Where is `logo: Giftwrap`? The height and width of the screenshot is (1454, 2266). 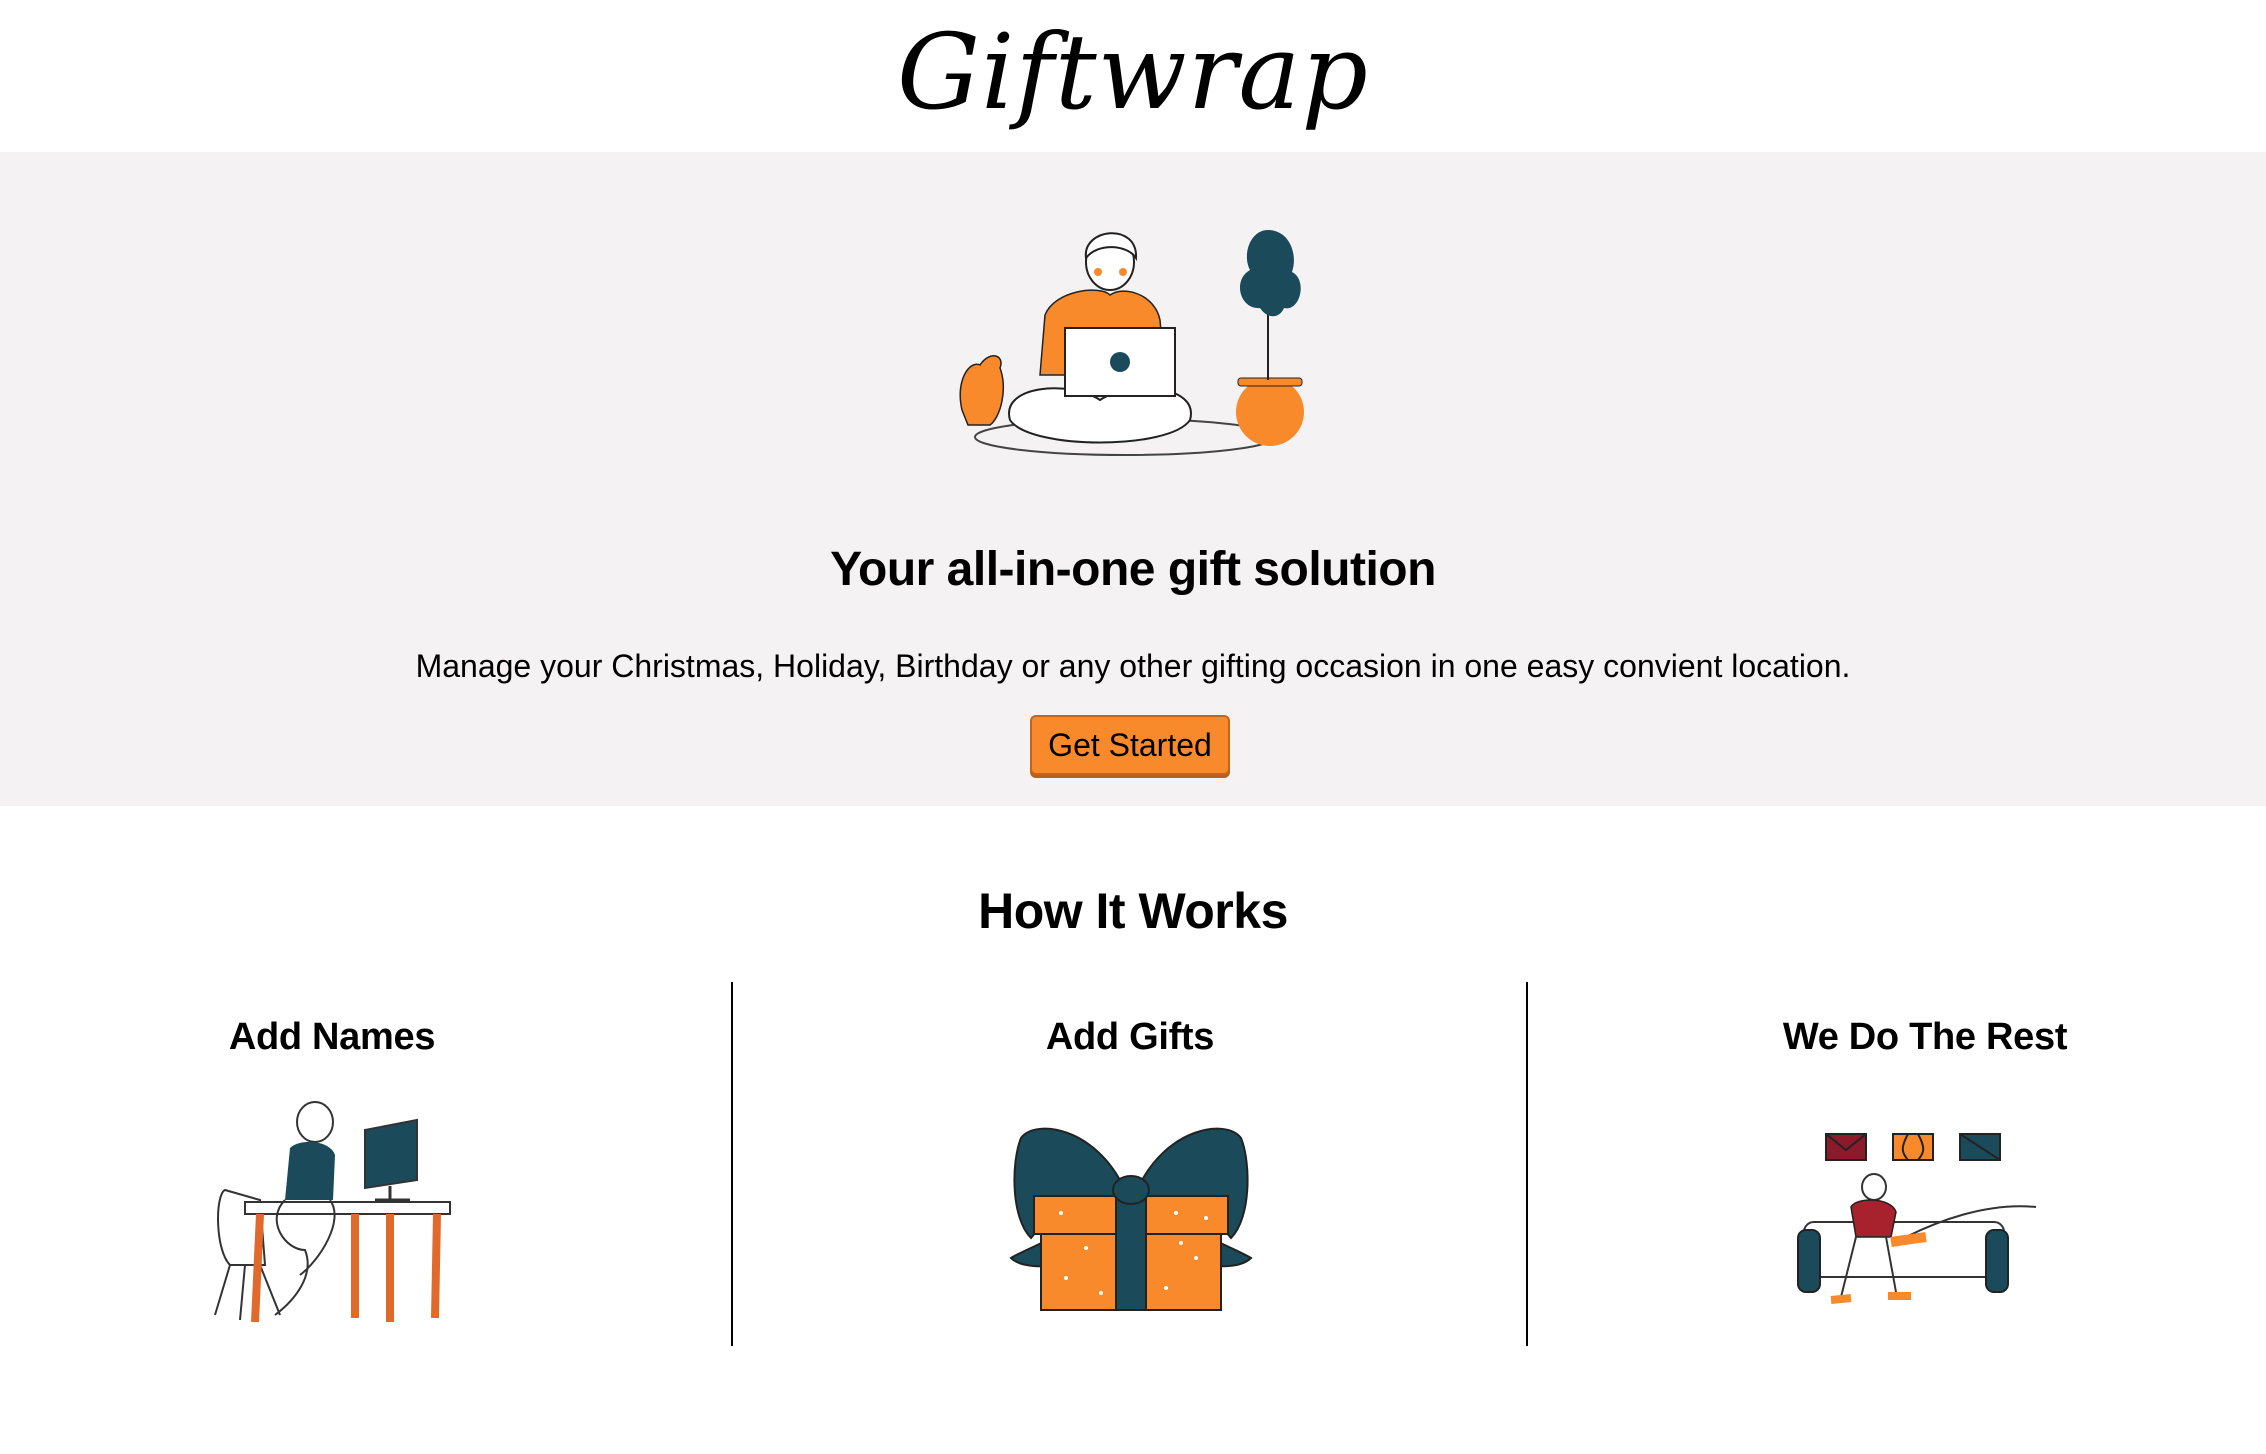 logo: Giftwrap is located at coordinates (1133, 72).